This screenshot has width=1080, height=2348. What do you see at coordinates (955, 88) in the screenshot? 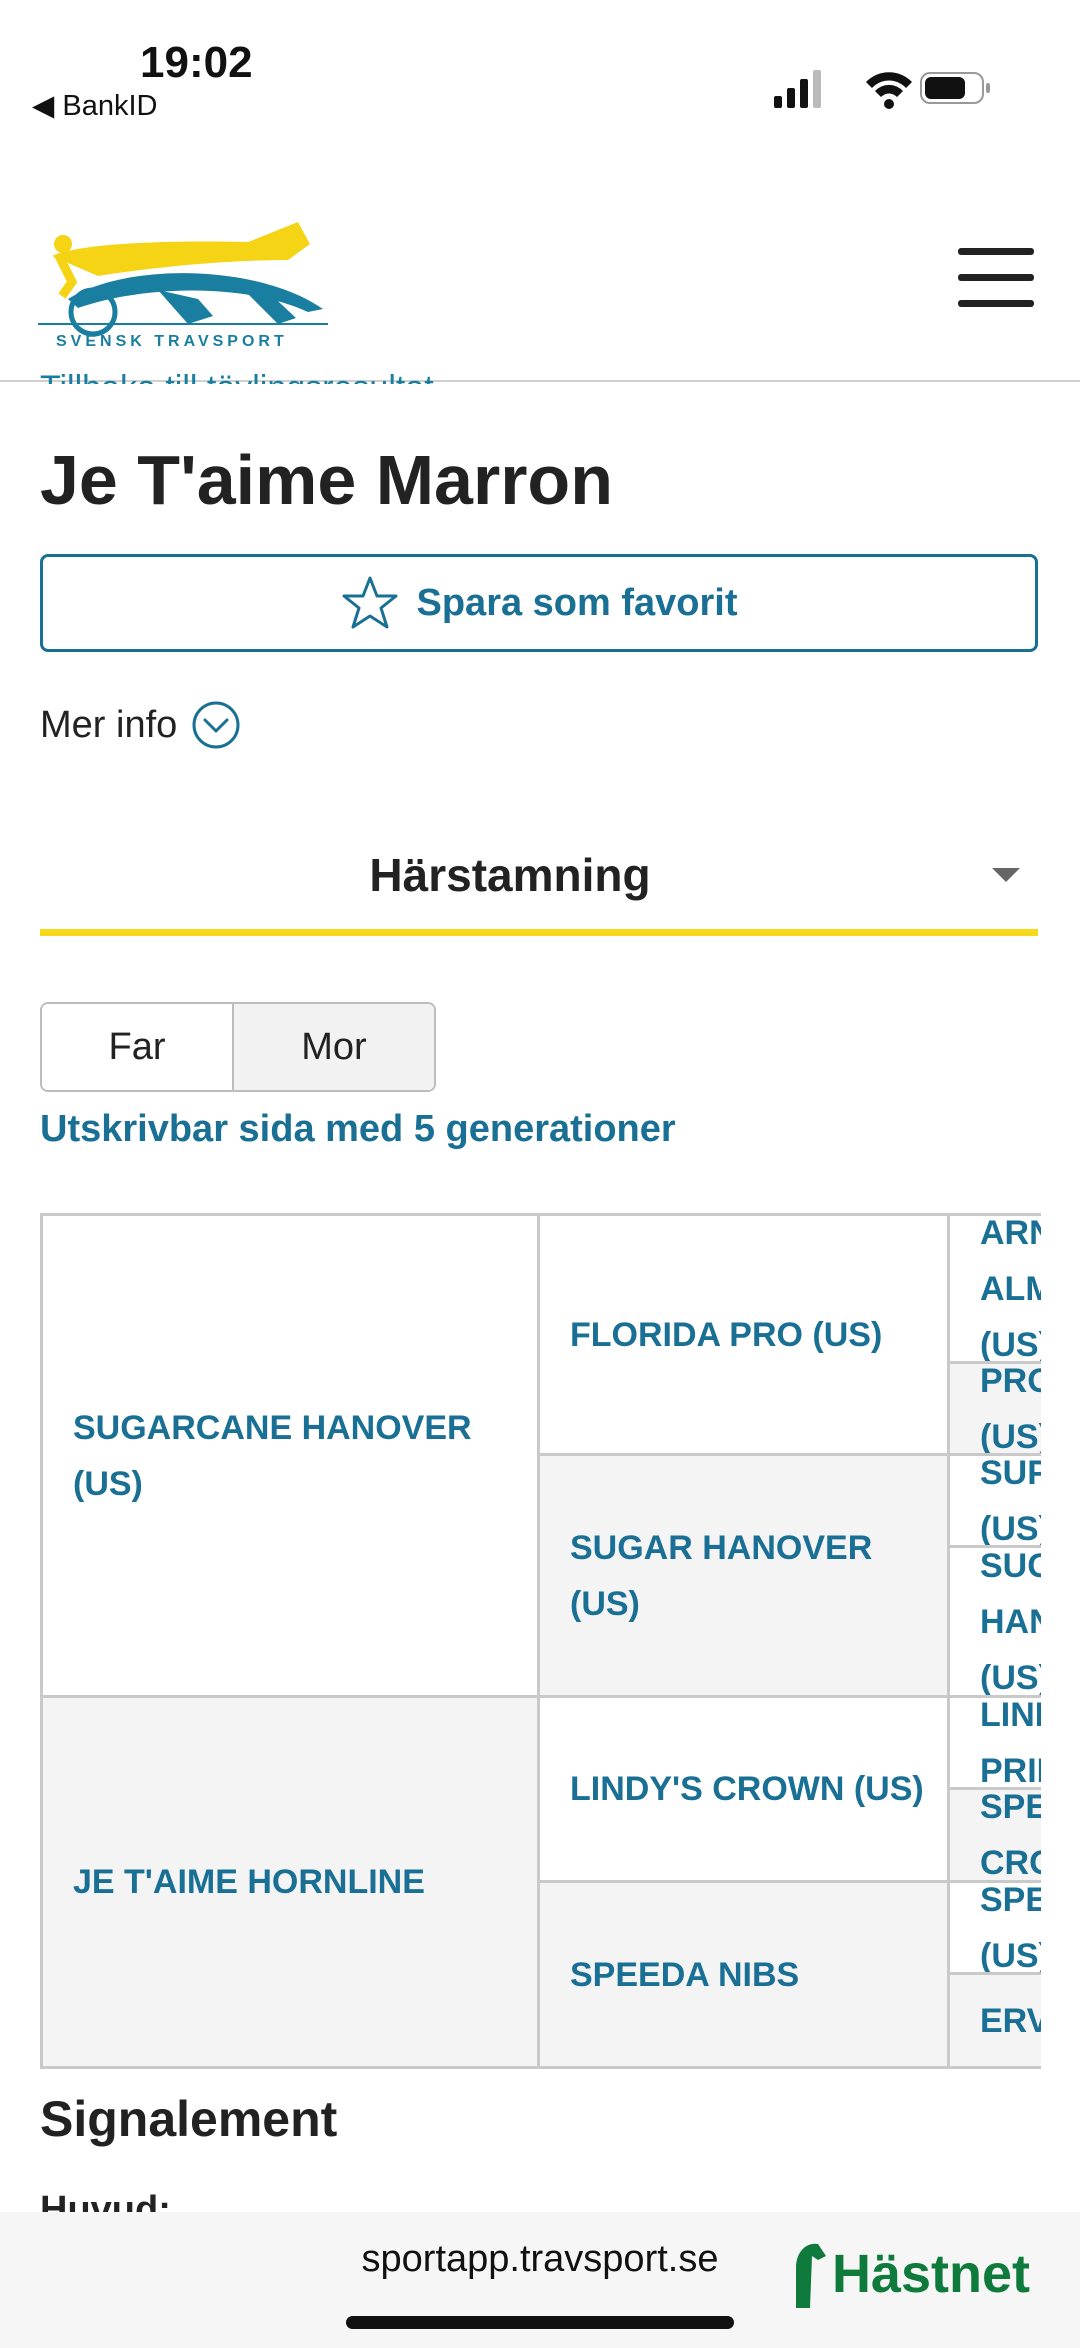
I see `battery-icon` at bounding box center [955, 88].